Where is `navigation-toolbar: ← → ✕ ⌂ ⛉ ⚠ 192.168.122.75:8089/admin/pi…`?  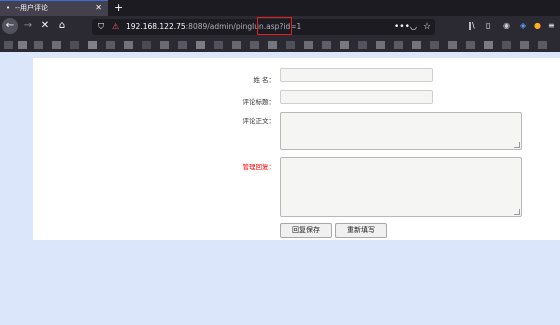
navigation-toolbar: ← → ✕ ⌂ ⛉ ⚠ 192.168.122.75:8089/admin/pi… is located at coordinates (280, 27).